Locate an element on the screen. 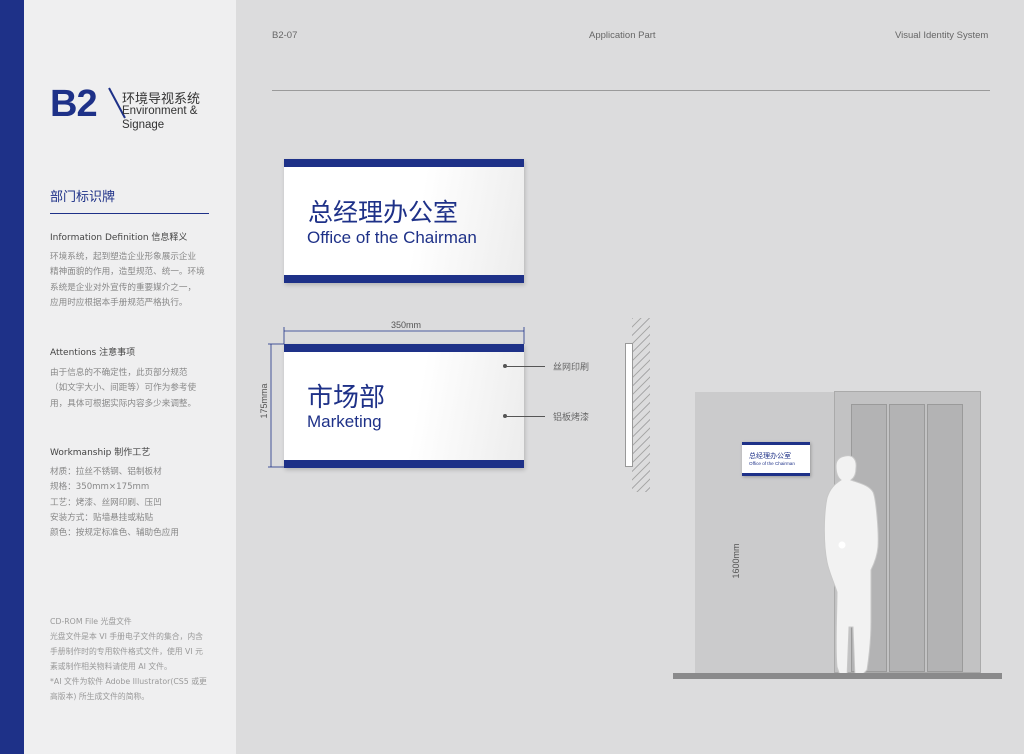 The height and width of the screenshot is (754, 1024). annotation-print: 丝网印刷 is located at coordinates (571, 368).